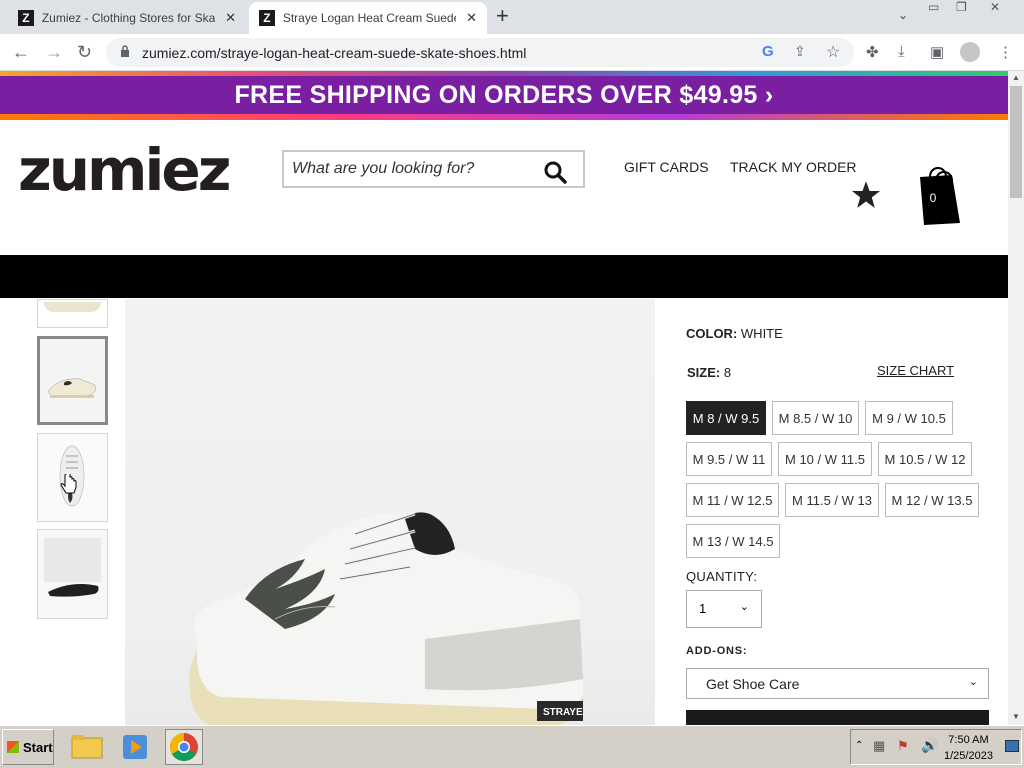 The width and height of the screenshot is (1024, 768). Describe the element at coordinates (72, 380) in the screenshot. I see `product-thumbnail-selected` at that location.